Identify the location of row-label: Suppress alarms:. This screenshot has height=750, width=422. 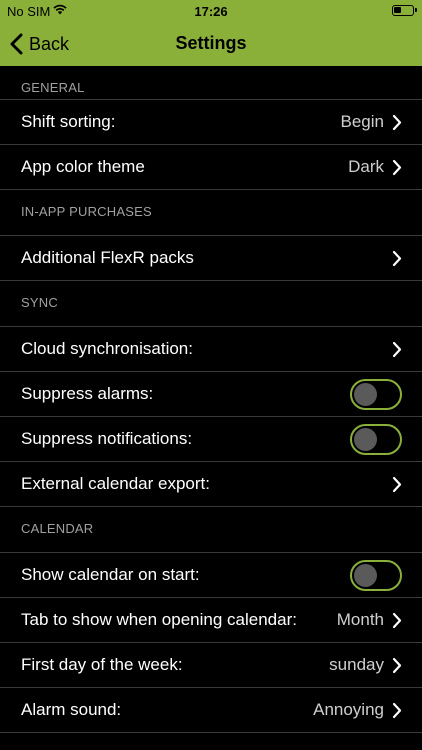
(87, 393).